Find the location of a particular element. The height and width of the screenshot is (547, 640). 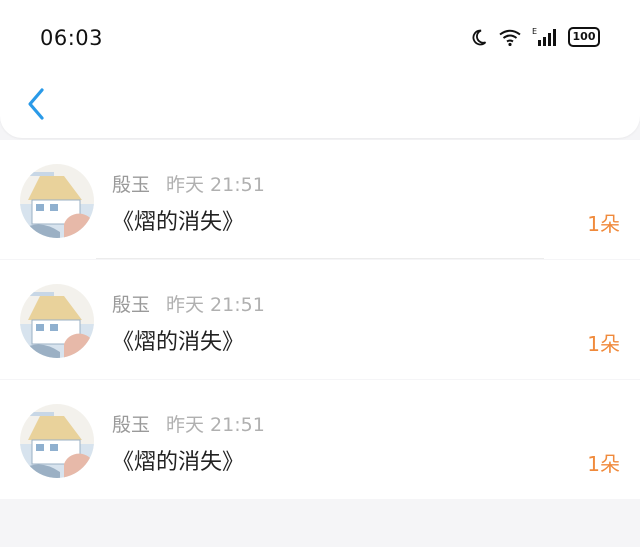

chevron-left-icon is located at coordinates (36, 104).